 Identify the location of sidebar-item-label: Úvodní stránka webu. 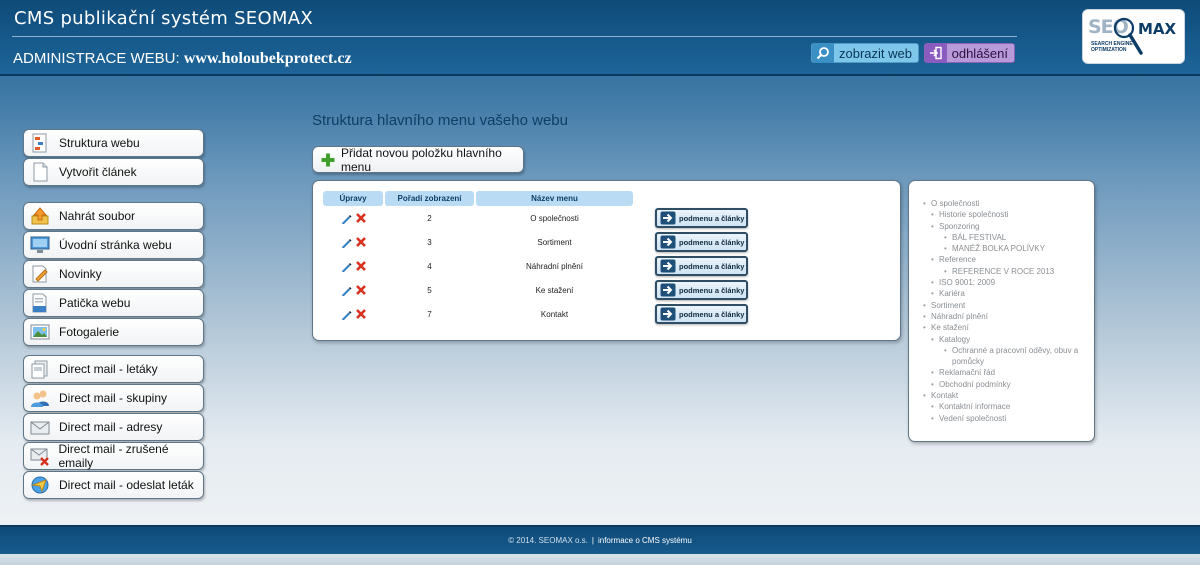
(115, 245).